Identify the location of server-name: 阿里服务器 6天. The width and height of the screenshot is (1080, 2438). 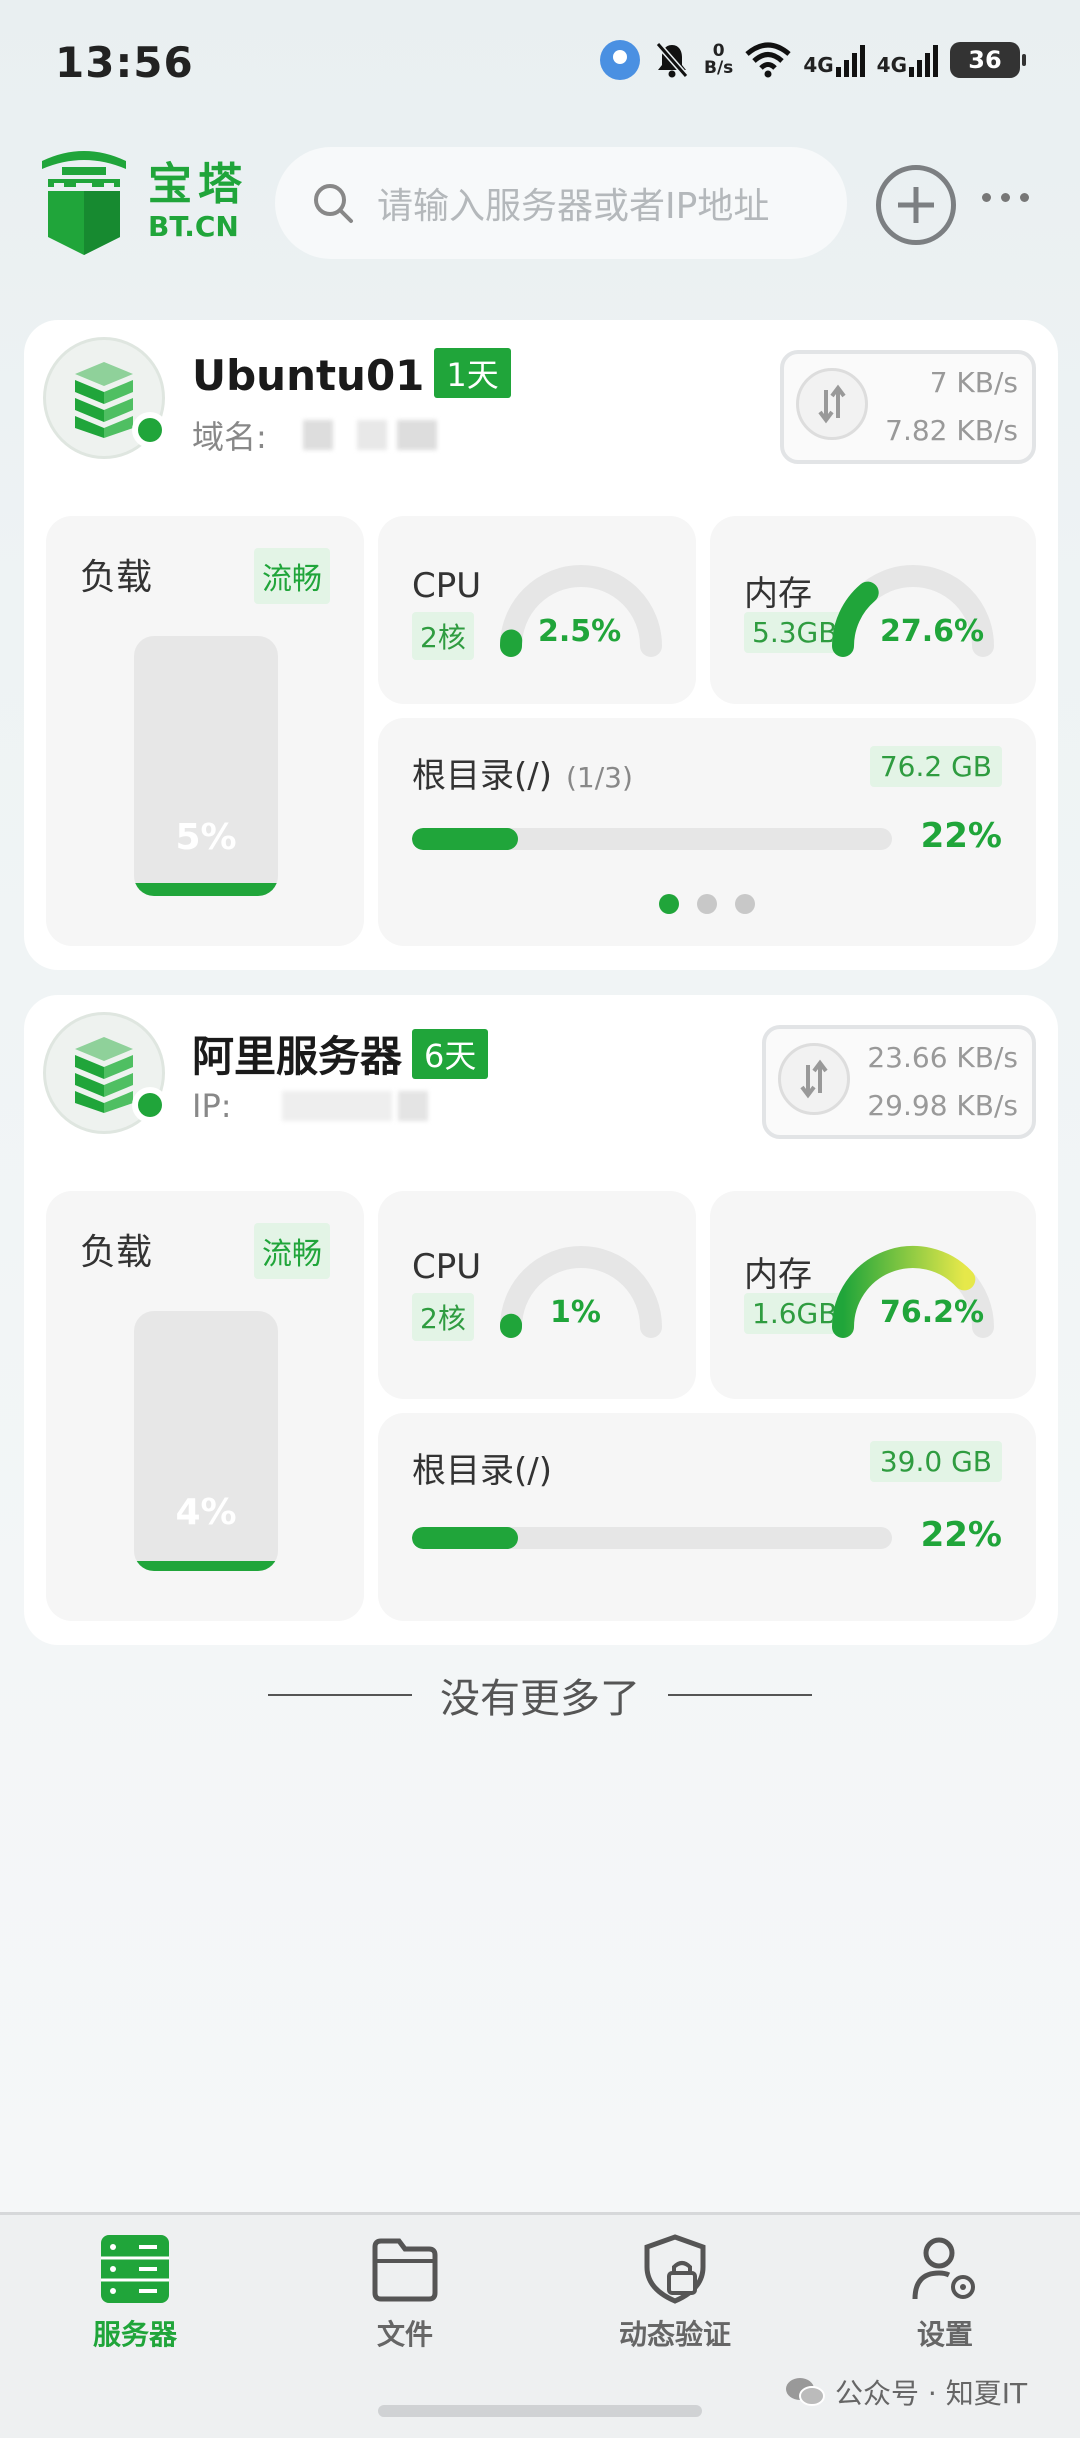
(340, 1053).